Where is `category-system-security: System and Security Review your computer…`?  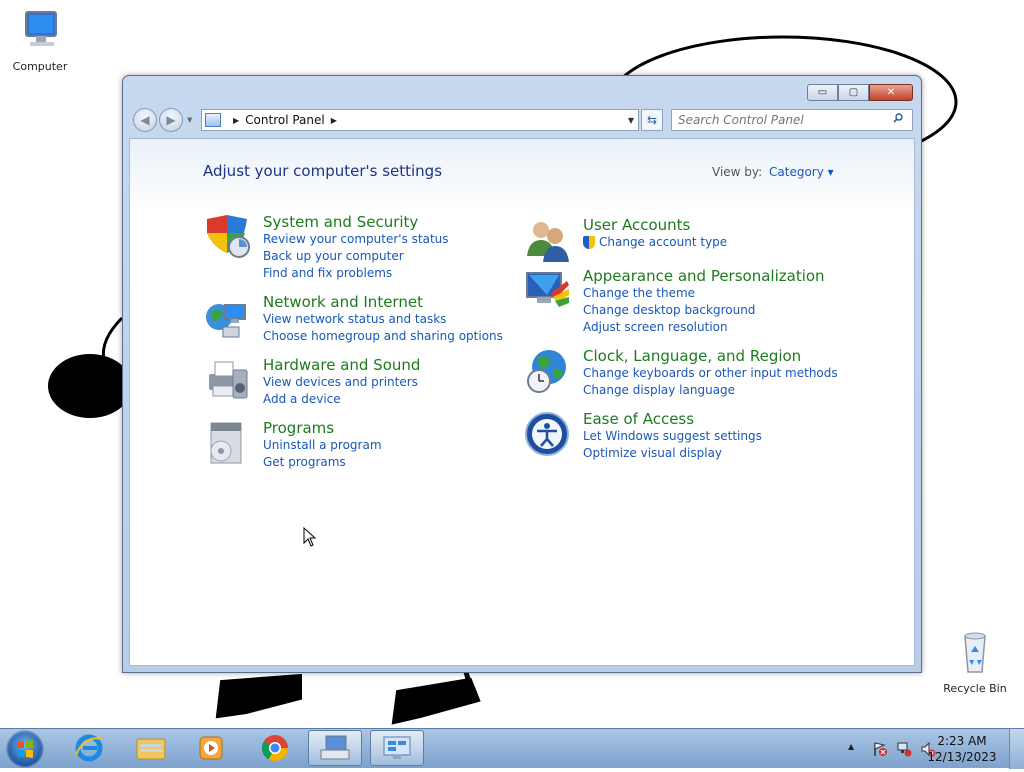 category-system-security: System and Security Review your computer… is located at coordinates (353, 246).